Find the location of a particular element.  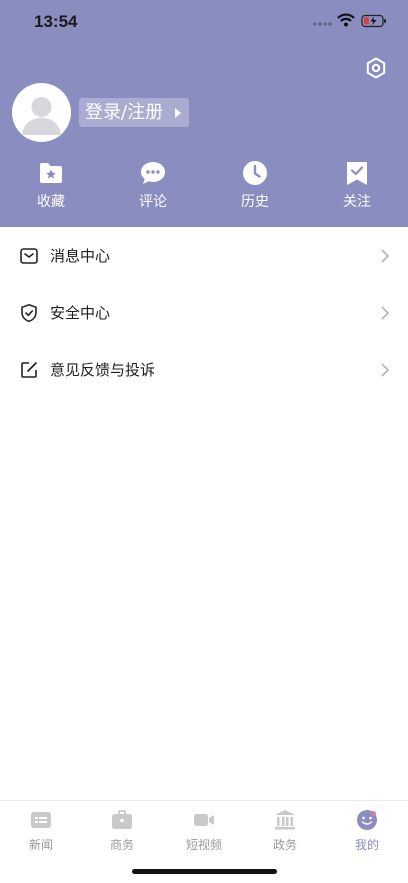

smile-profile-icon is located at coordinates (367, 820).